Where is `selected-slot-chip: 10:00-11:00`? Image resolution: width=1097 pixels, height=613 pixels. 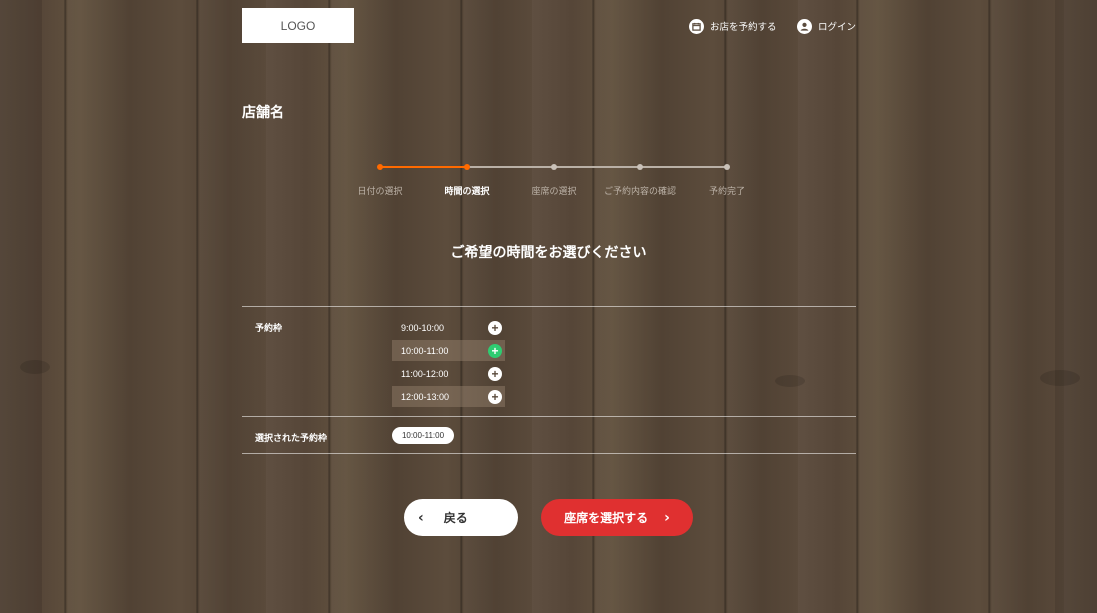 selected-slot-chip: 10:00-11:00 is located at coordinates (423, 435).